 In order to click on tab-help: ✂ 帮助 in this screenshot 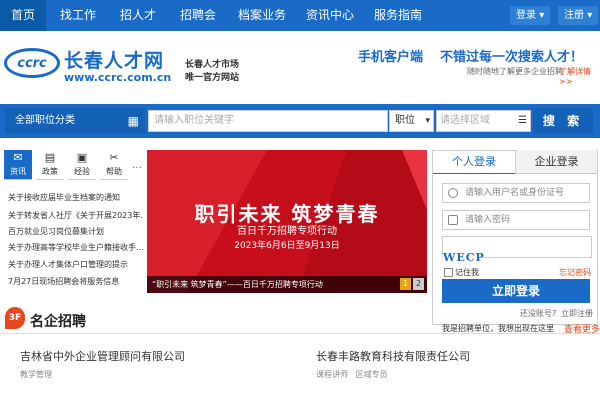, I will do `click(114, 165)`.